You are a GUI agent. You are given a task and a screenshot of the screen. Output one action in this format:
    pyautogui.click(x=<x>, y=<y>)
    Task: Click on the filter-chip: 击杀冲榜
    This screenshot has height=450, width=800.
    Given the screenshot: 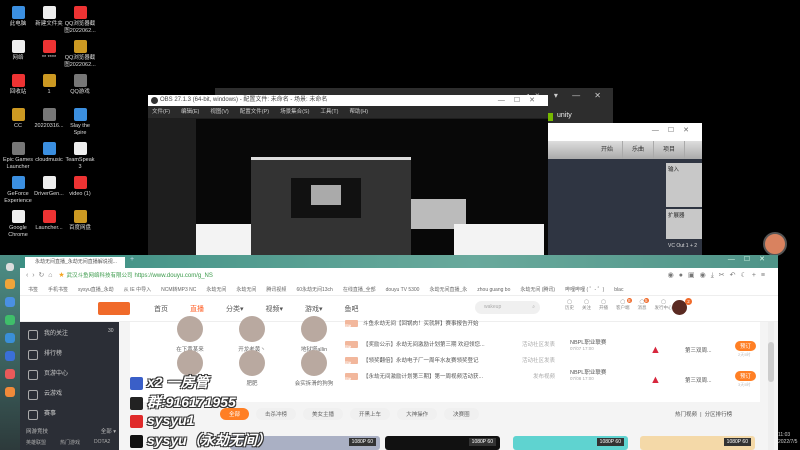 What is the action you would take?
    pyautogui.click(x=276, y=414)
    